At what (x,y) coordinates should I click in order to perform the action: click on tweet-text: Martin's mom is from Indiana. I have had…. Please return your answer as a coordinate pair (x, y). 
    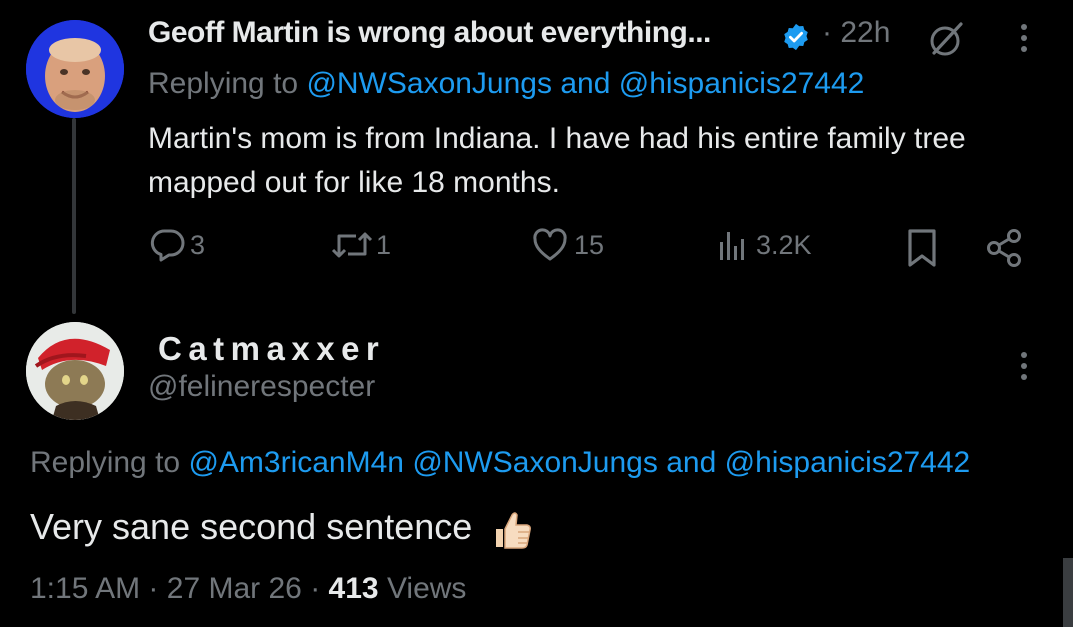
    Looking at the image, I should click on (557, 160).